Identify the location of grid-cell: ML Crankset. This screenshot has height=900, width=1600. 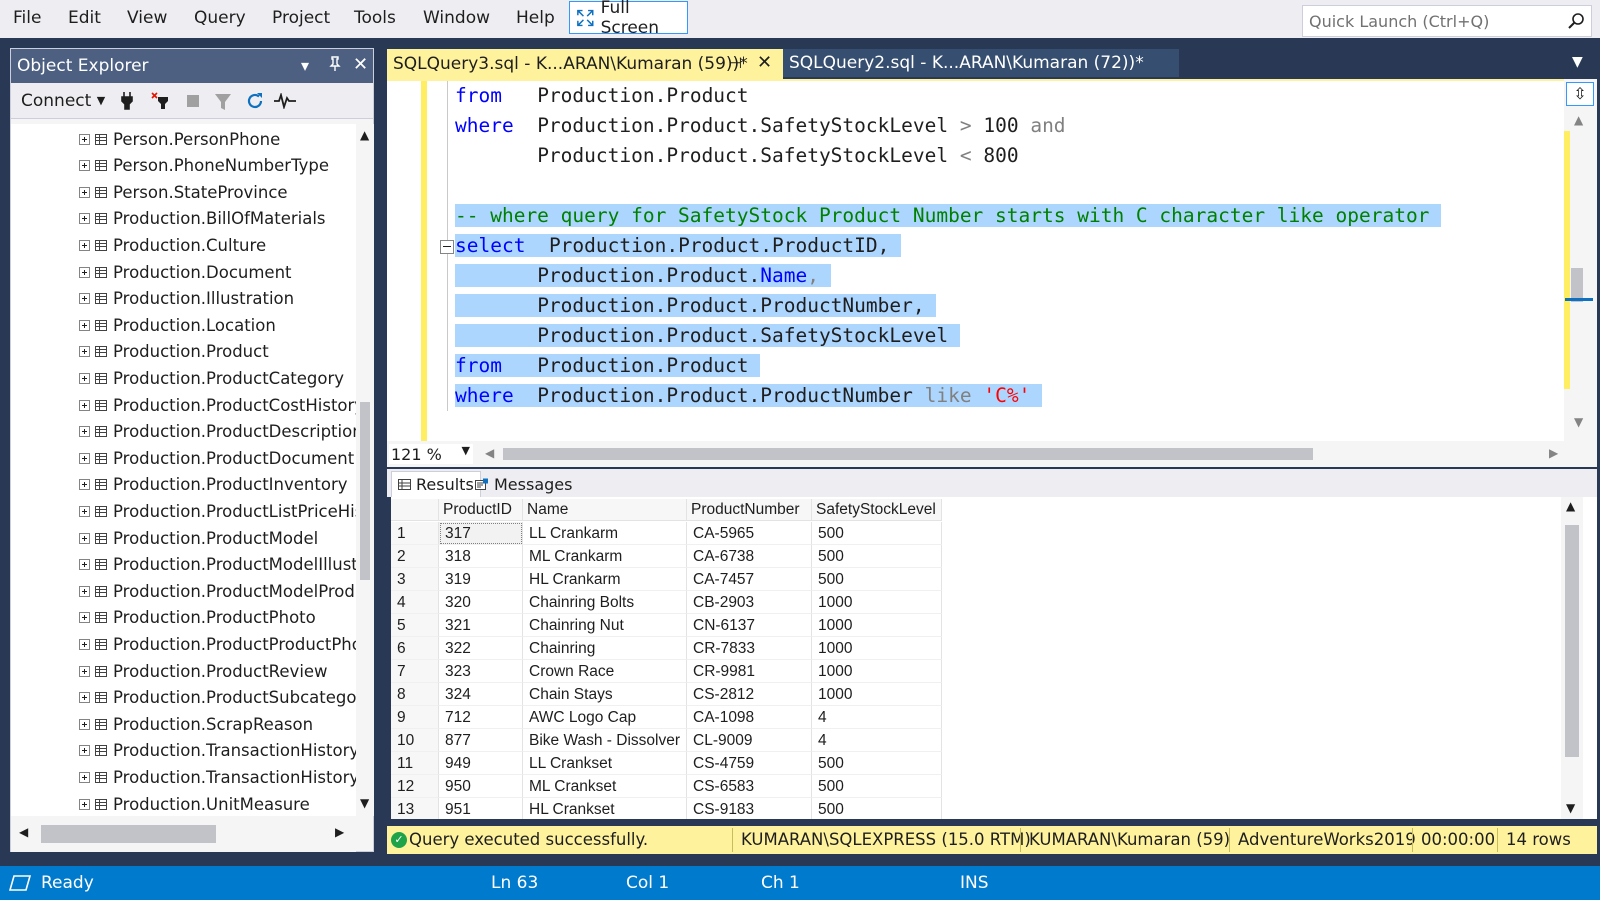
(605, 786).